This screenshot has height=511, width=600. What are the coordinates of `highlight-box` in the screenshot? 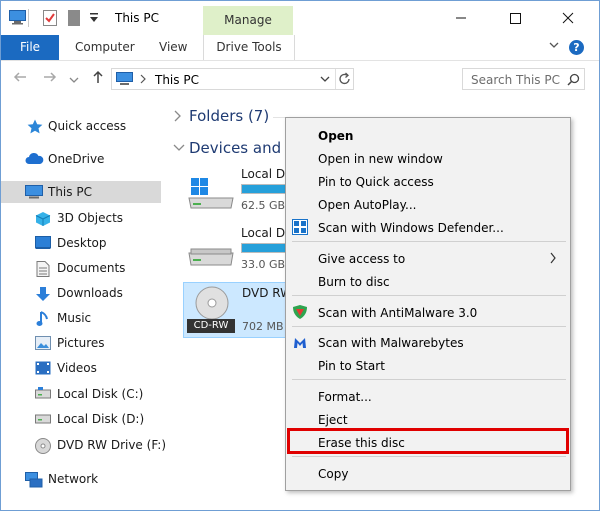 It's located at (428, 441).